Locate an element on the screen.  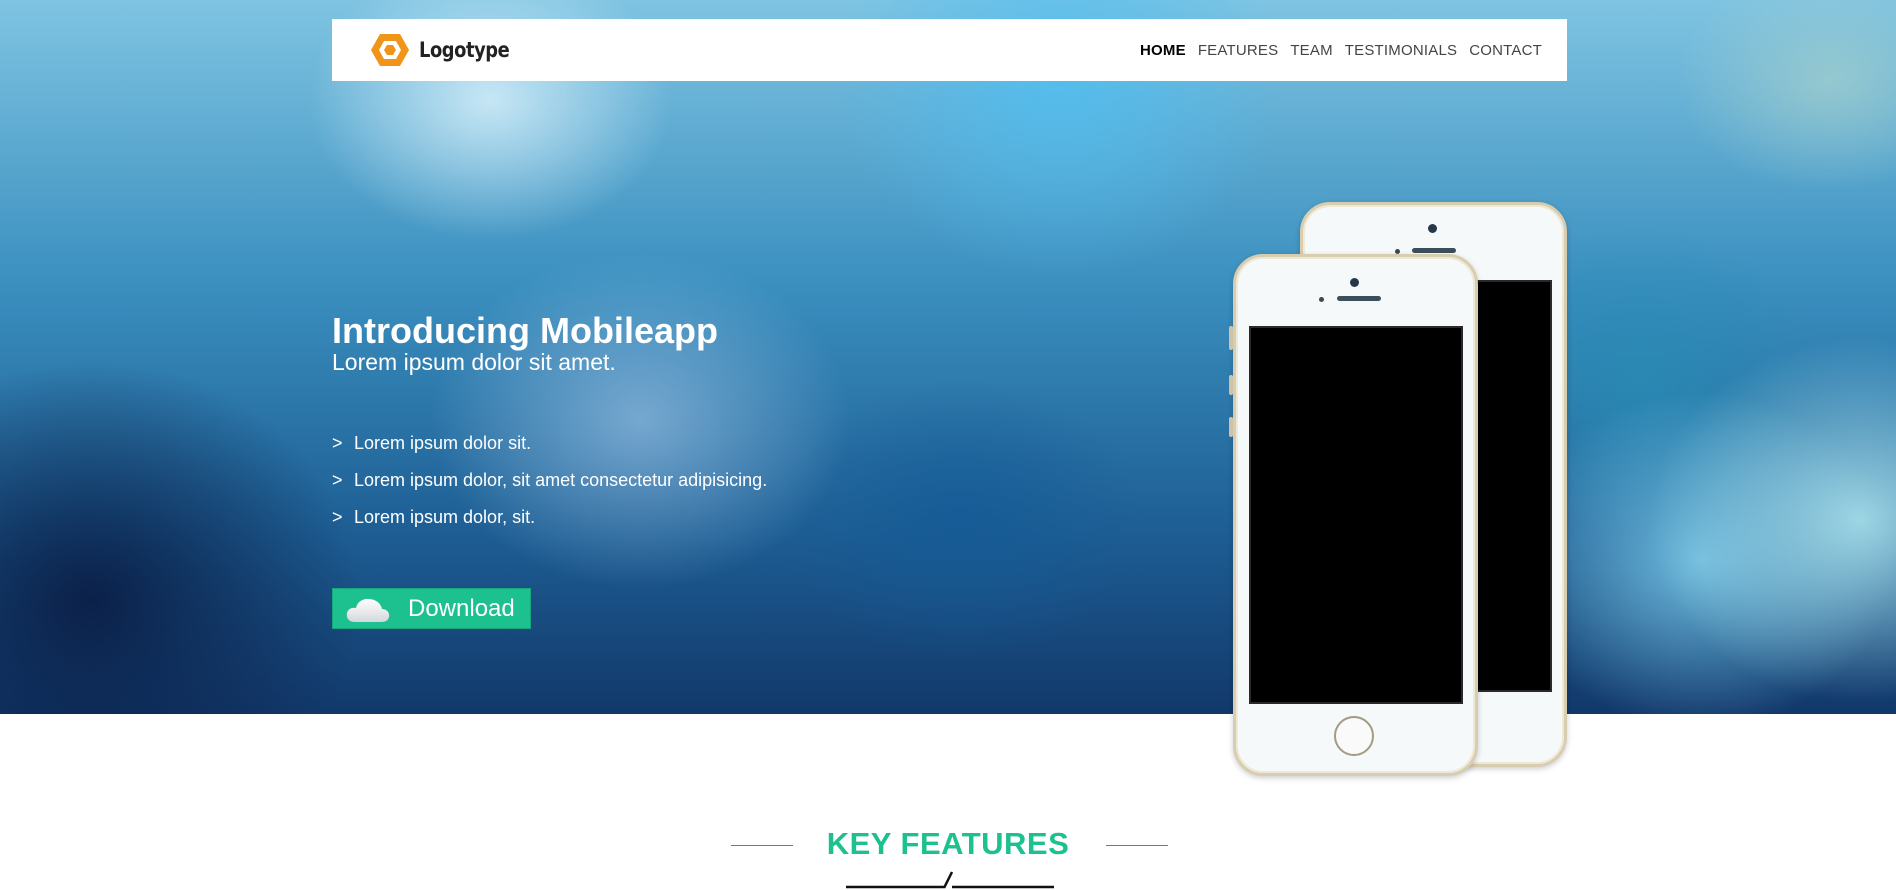
features-title: KEY FEATURES is located at coordinates (948, 843).